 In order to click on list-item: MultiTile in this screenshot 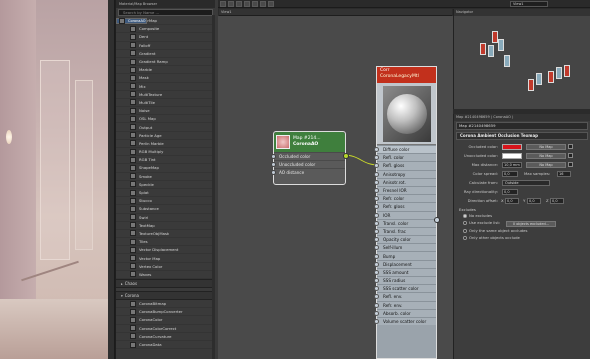, I will do `click(165, 103)`.